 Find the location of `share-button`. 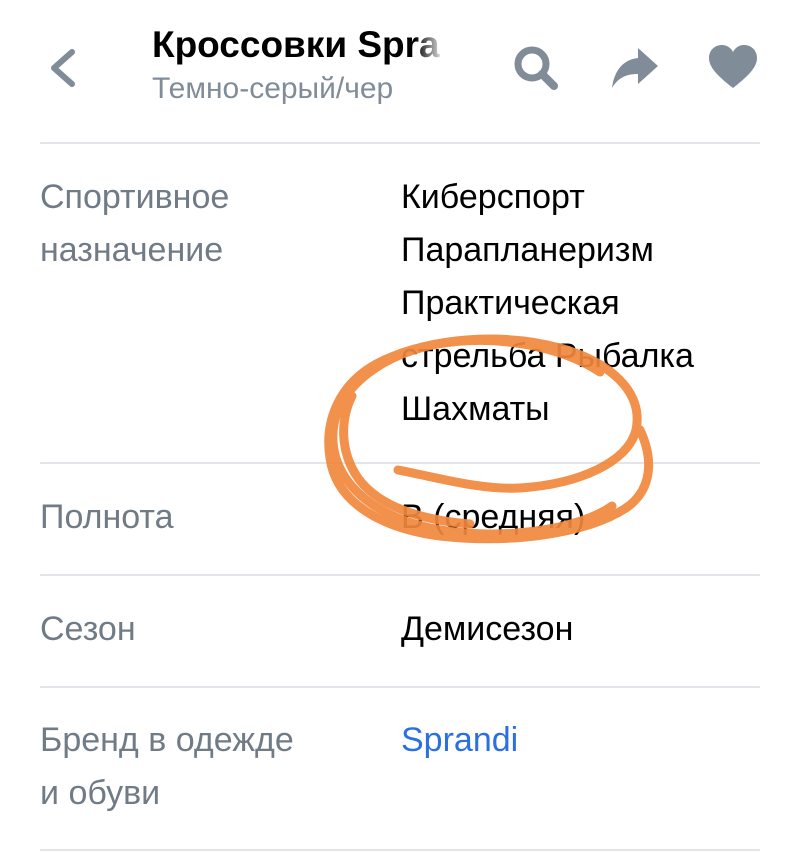

share-button is located at coordinates (634, 68).